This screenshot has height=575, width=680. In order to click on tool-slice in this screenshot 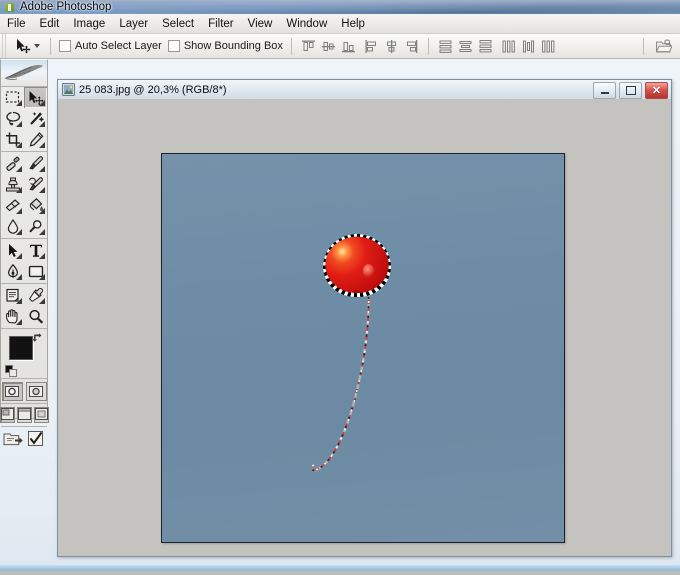, I will do `click(35, 139)`.